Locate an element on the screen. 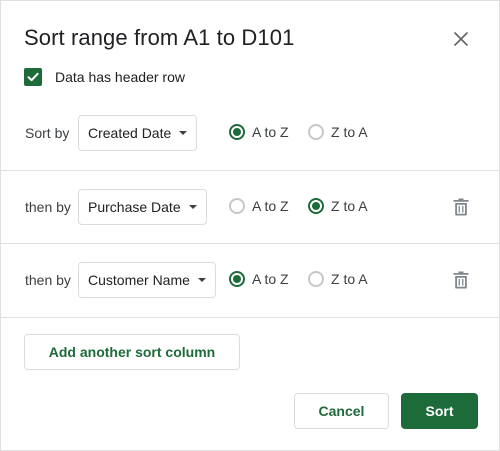 The height and width of the screenshot is (451, 500). row-label: Sort by is located at coordinates (47, 133).